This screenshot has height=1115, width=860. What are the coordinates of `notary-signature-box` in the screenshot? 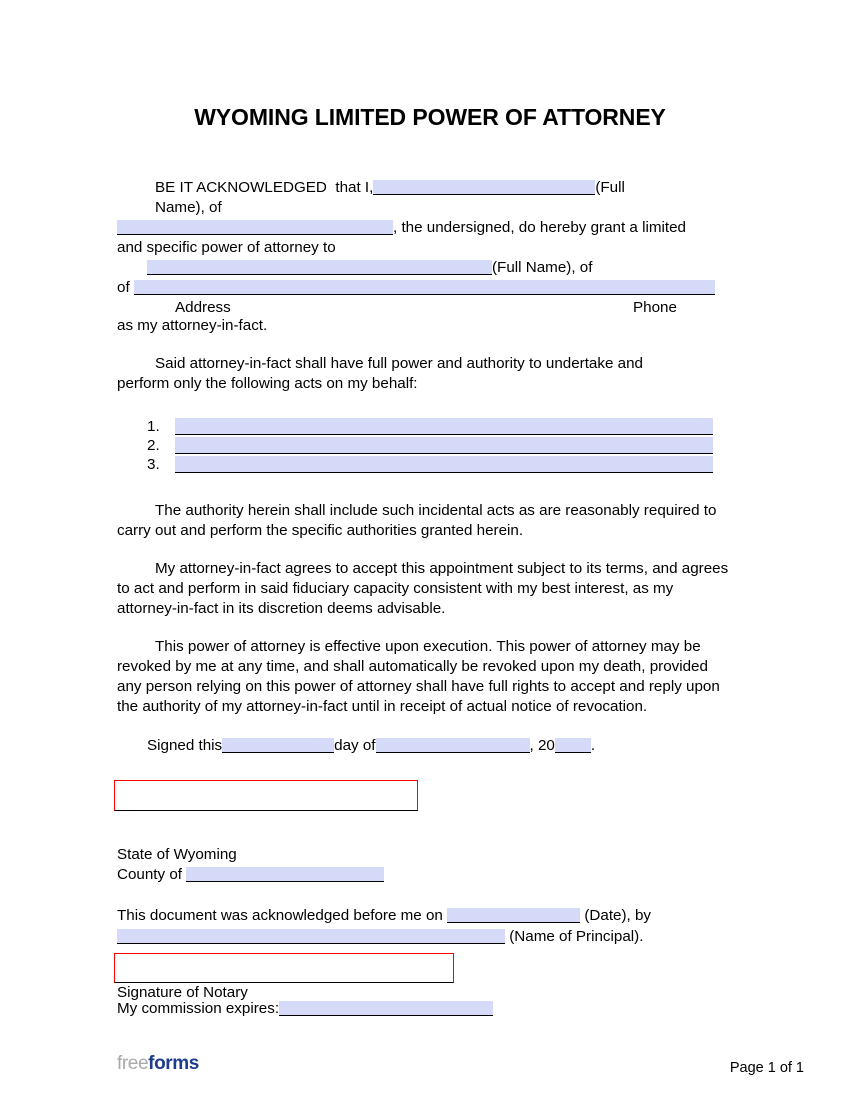 It's located at (284, 968).